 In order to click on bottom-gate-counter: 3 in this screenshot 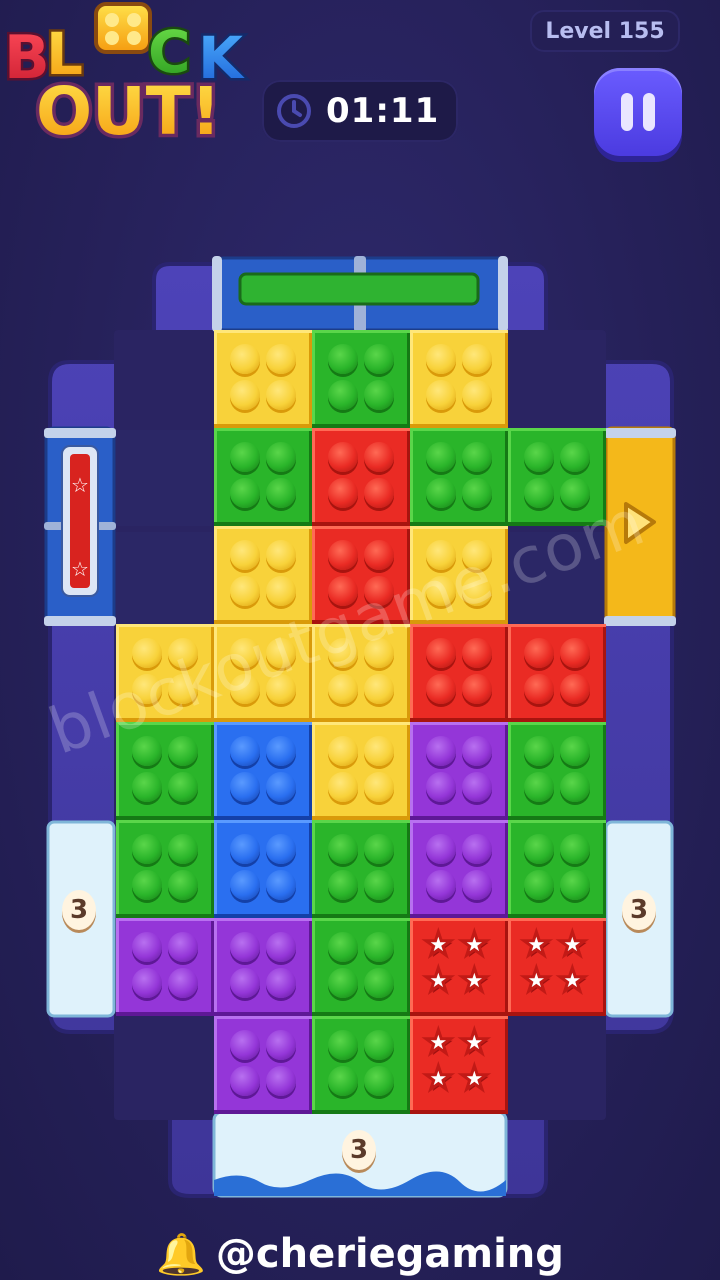, I will do `click(359, 1150)`.